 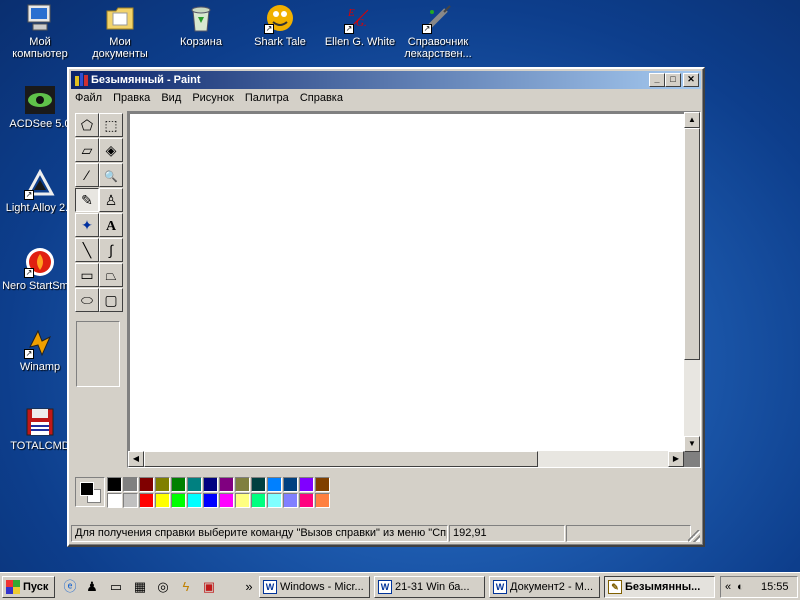 What do you see at coordinates (657, 80) in the screenshot?
I see `minimize-button: _` at bounding box center [657, 80].